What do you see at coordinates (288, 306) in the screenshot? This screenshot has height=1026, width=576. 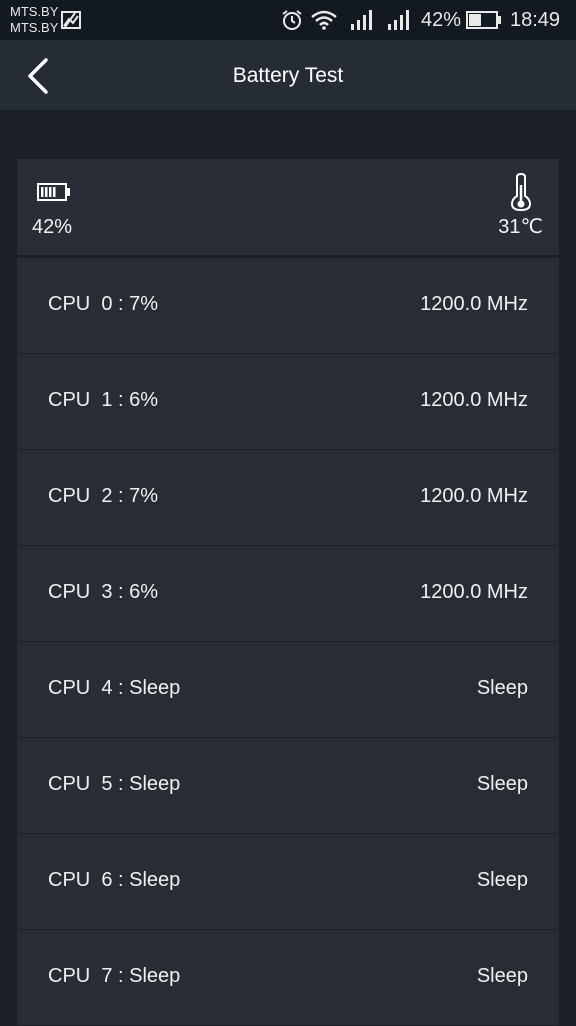 I see `list-item: CPU 0 : 7% 1200.0 MHz` at bounding box center [288, 306].